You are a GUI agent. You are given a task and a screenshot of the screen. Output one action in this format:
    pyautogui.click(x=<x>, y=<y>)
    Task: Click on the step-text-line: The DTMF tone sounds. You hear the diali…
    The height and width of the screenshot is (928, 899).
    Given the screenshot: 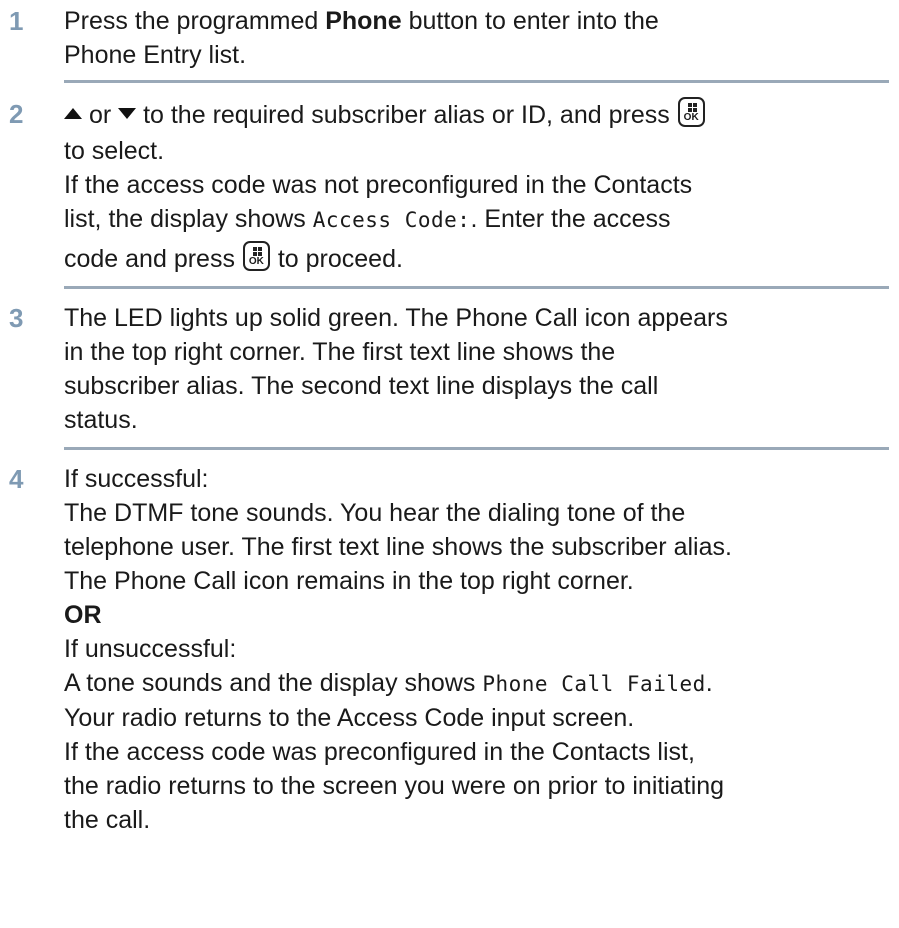 What is the action you would take?
    pyautogui.click(x=375, y=513)
    